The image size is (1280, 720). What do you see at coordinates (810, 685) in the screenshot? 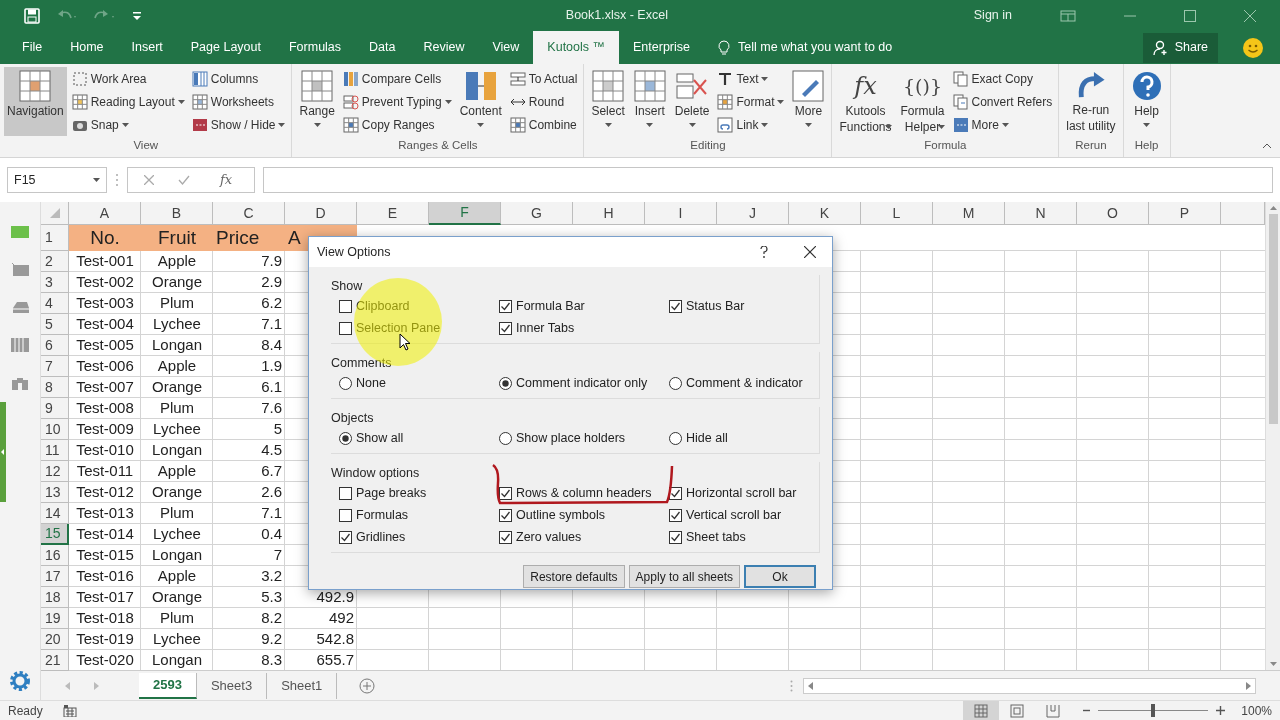
I see `scroll-left-icon` at bounding box center [810, 685].